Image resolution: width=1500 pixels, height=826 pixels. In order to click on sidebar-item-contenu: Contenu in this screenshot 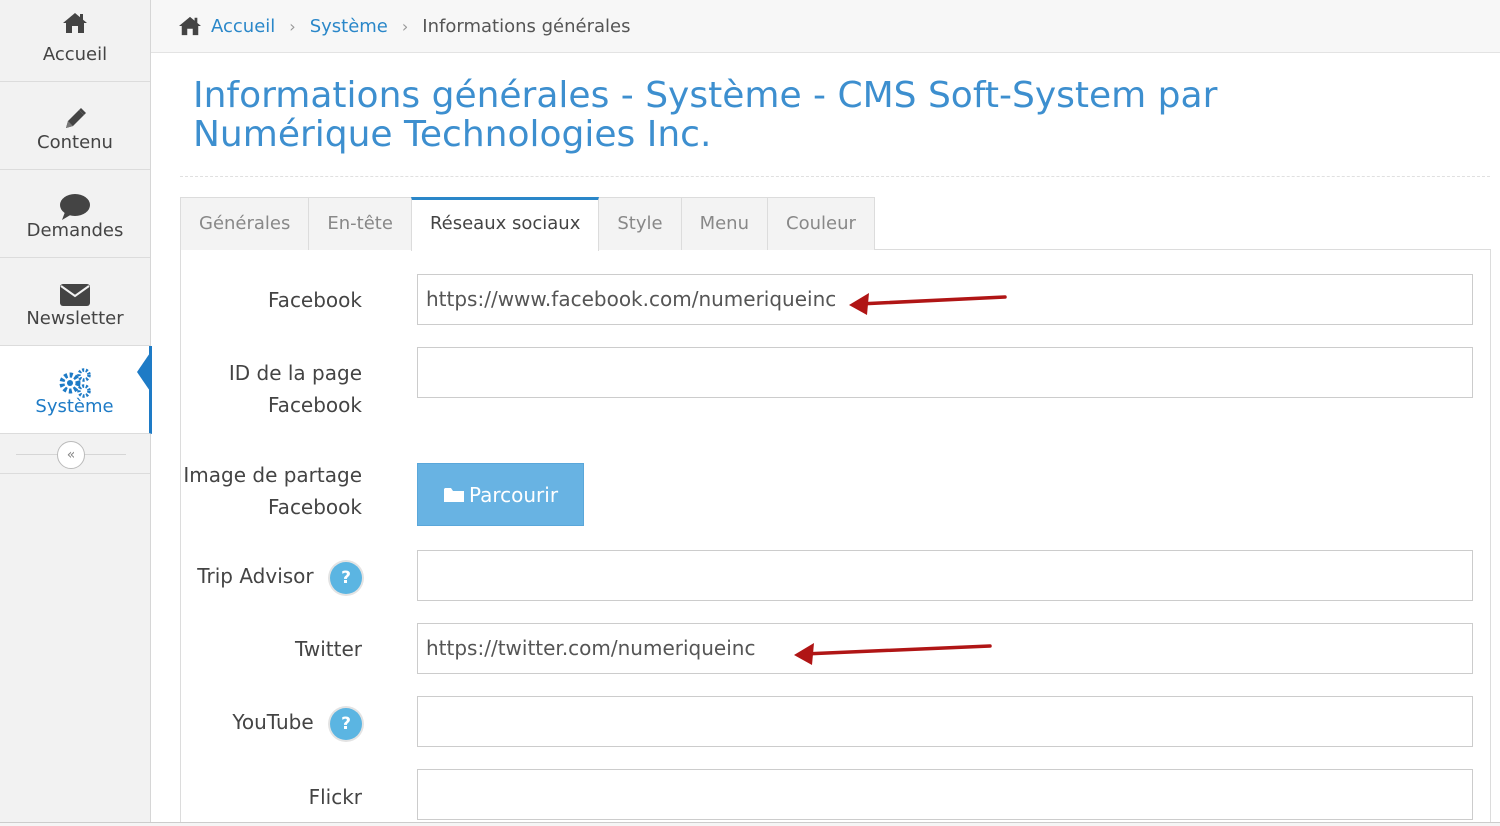, I will do `click(75, 126)`.